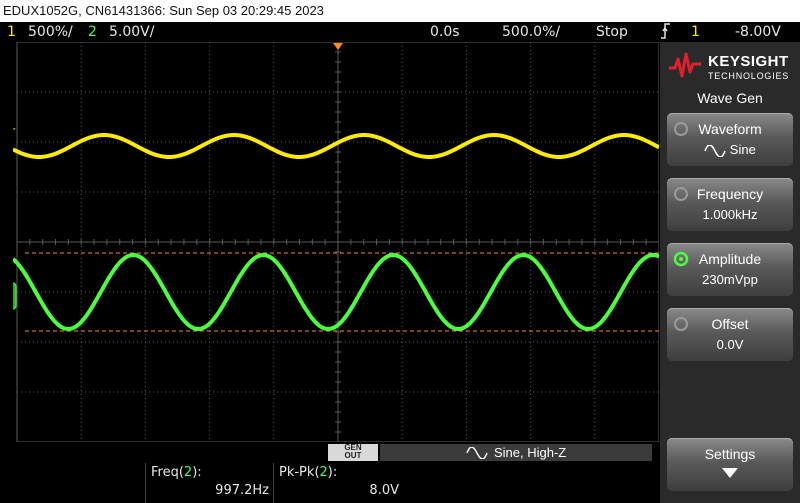 The image size is (800, 503). I want to click on settings-softkey: Settings, so click(730, 464).